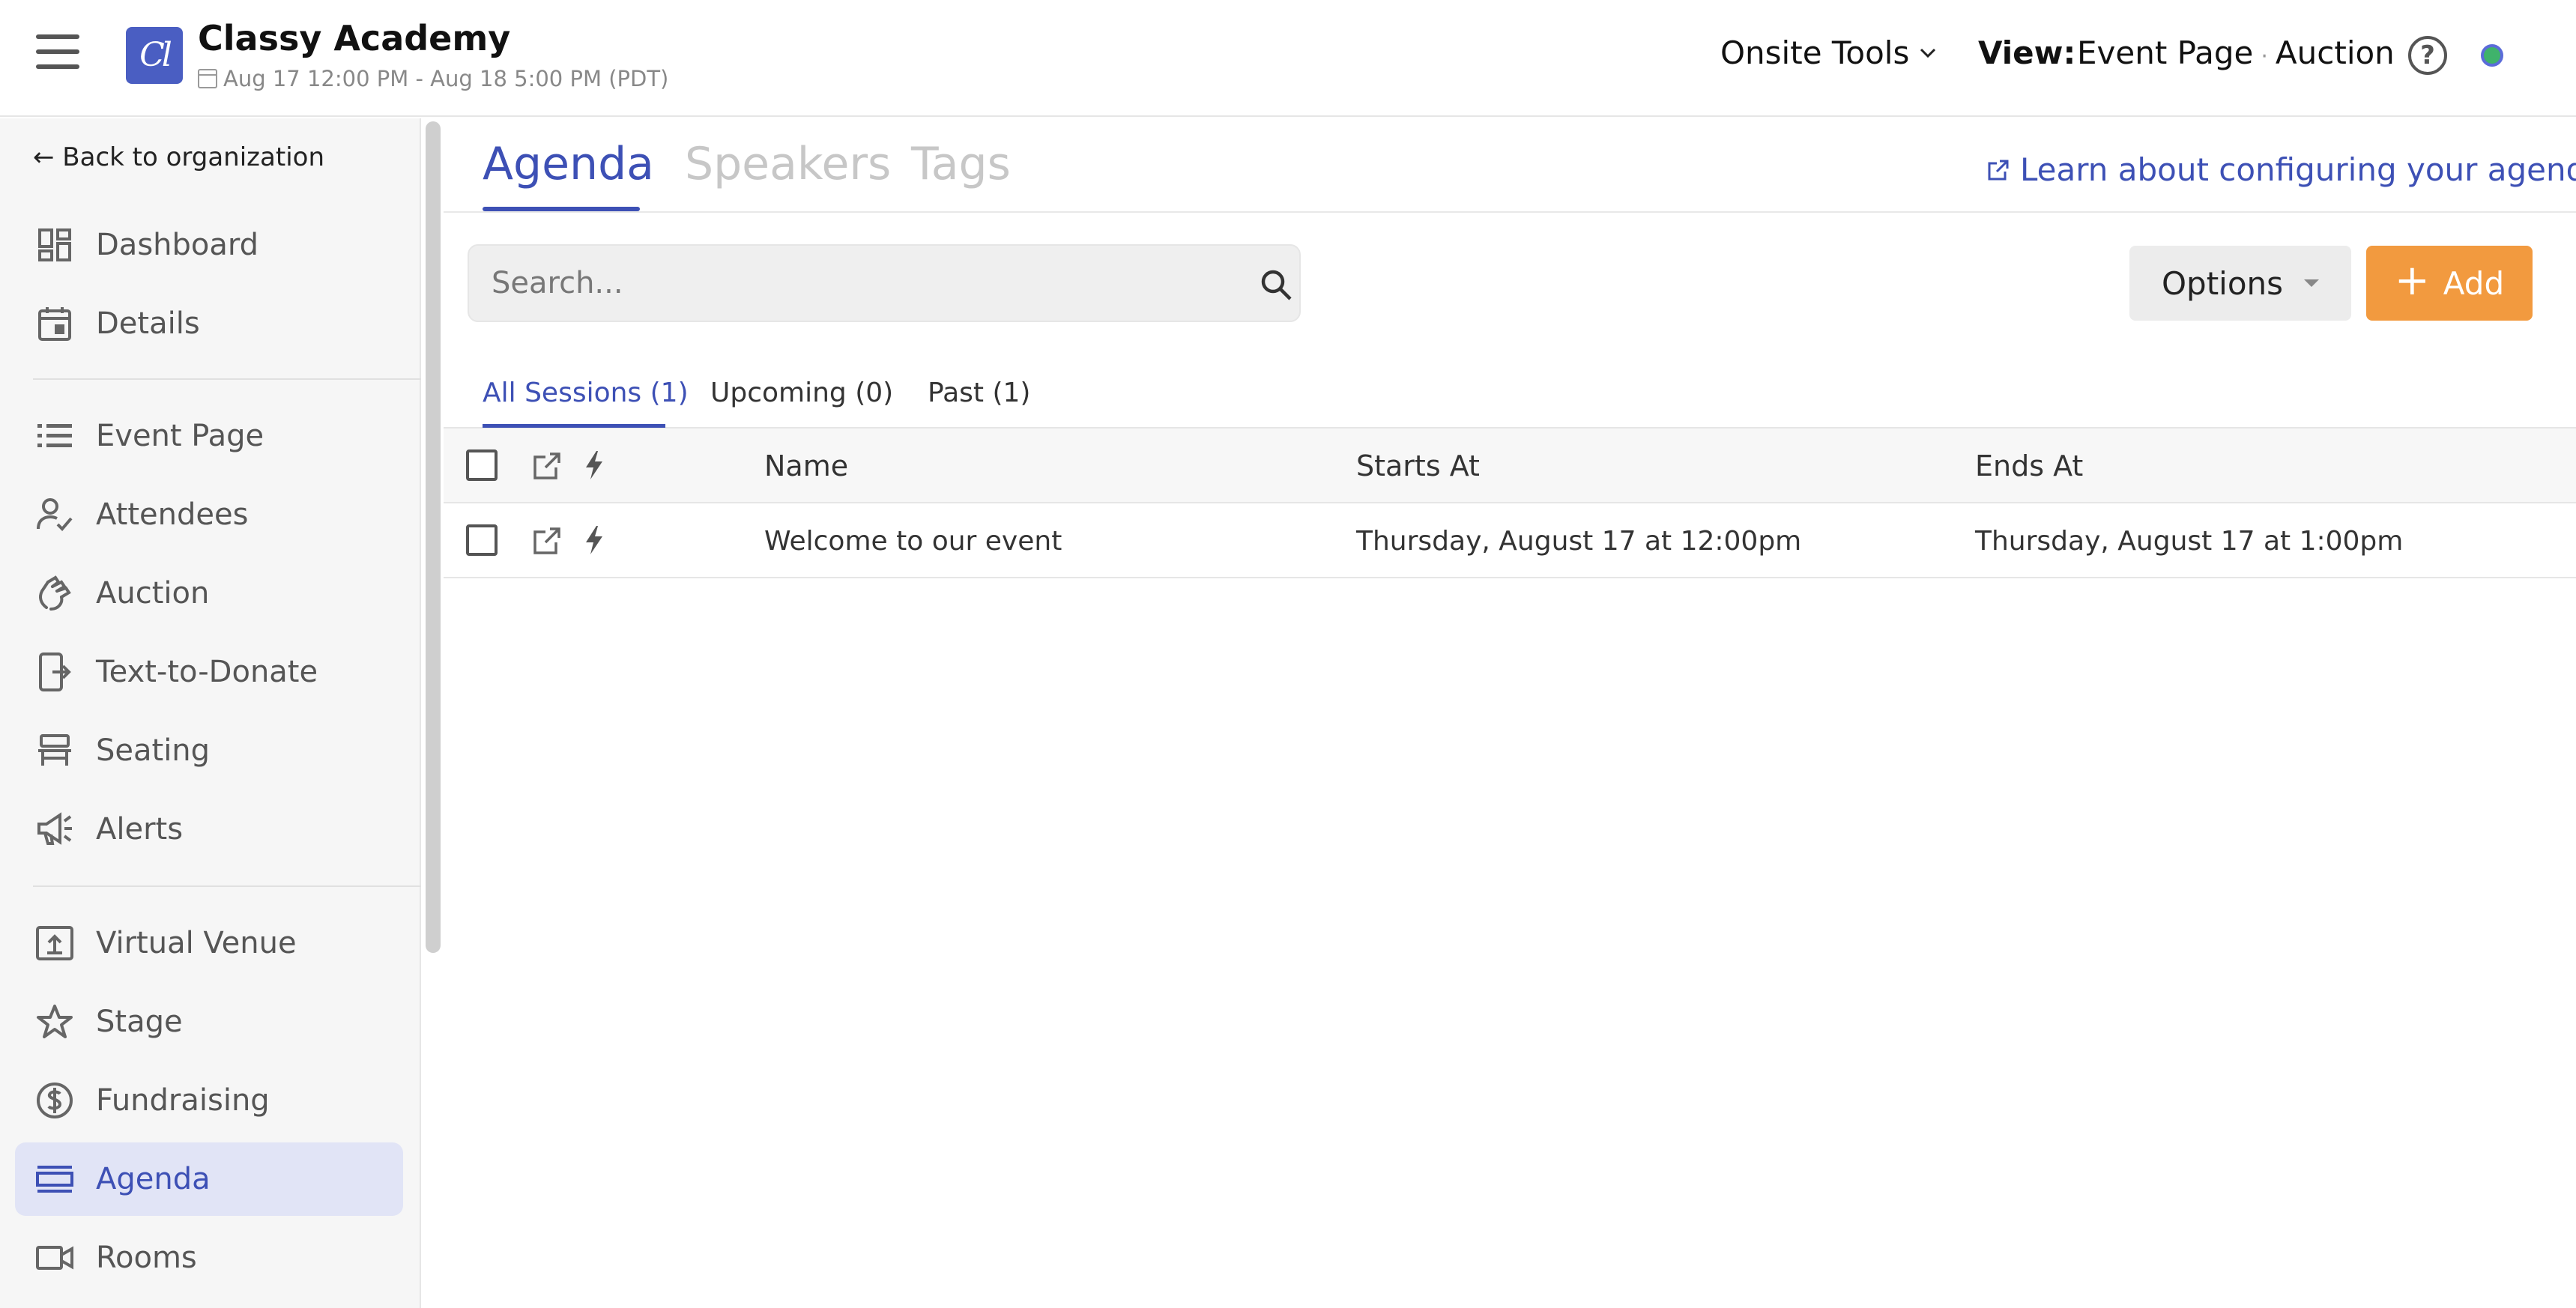  I want to click on session-starts-at: Thursday, August 17 at 12:00pm, so click(1579, 541).